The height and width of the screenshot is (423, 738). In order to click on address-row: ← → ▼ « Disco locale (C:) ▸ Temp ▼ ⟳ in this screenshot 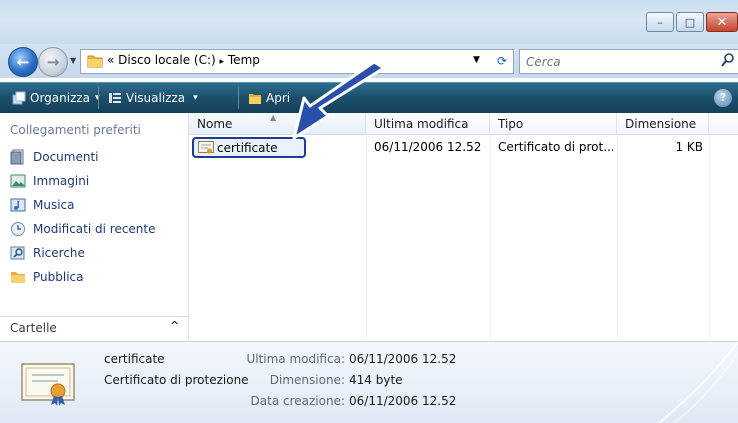, I will do `click(369, 61)`.